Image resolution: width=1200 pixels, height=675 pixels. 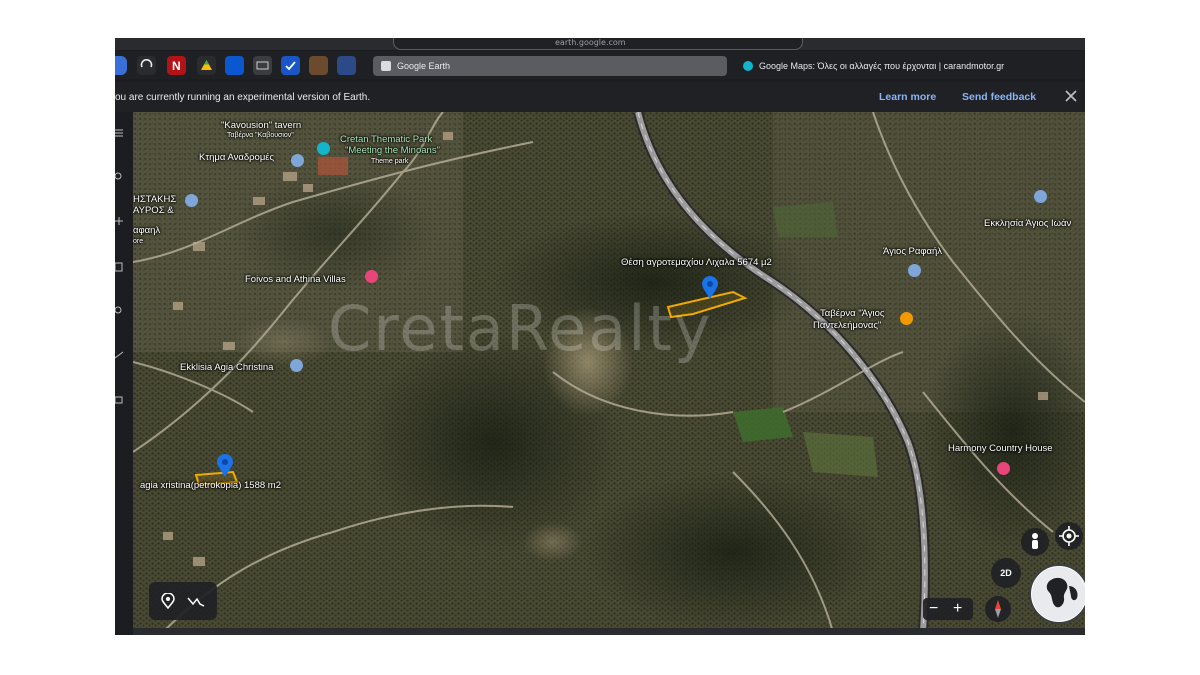 What do you see at coordinates (210, 485) in the screenshot?
I see `label-plot-agia-xristina: agia xristina(petrokopia) 1588 m2` at bounding box center [210, 485].